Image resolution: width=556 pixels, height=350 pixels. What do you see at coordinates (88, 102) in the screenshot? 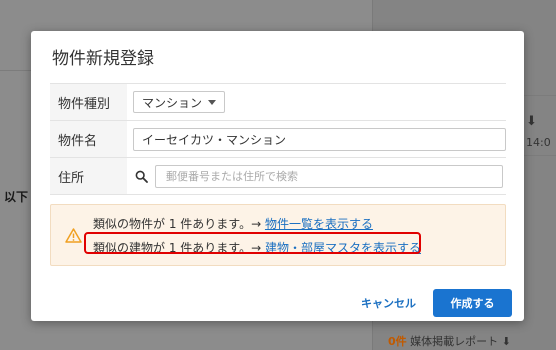
I see `type-label: 物件種別` at bounding box center [88, 102].